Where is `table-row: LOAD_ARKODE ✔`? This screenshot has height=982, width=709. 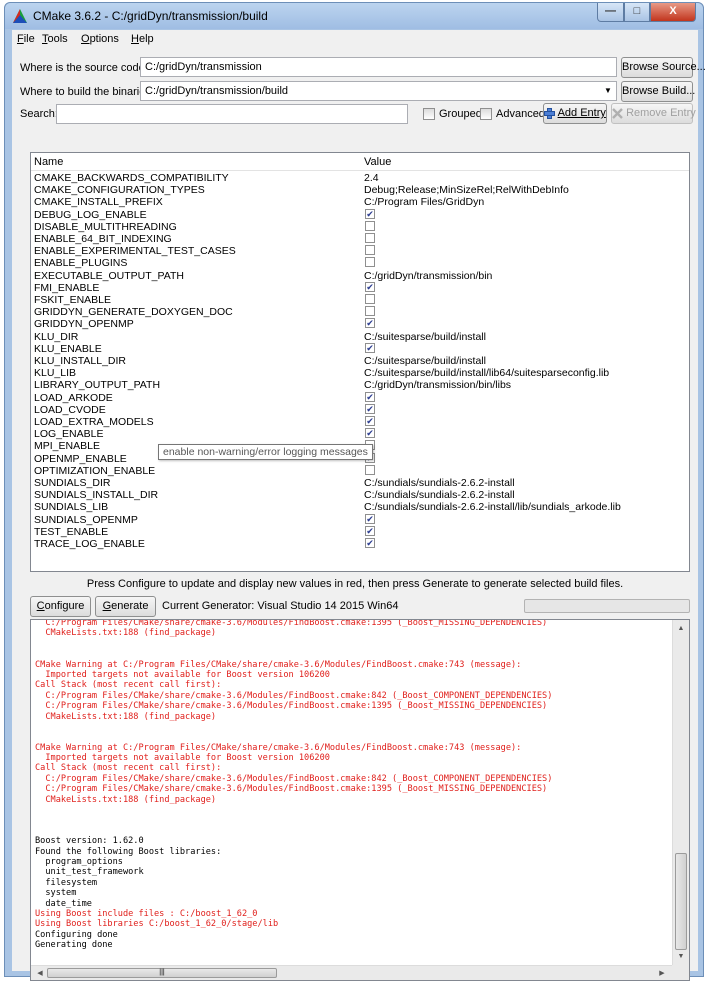 table-row: LOAD_ARKODE ✔ is located at coordinates (360, 397).